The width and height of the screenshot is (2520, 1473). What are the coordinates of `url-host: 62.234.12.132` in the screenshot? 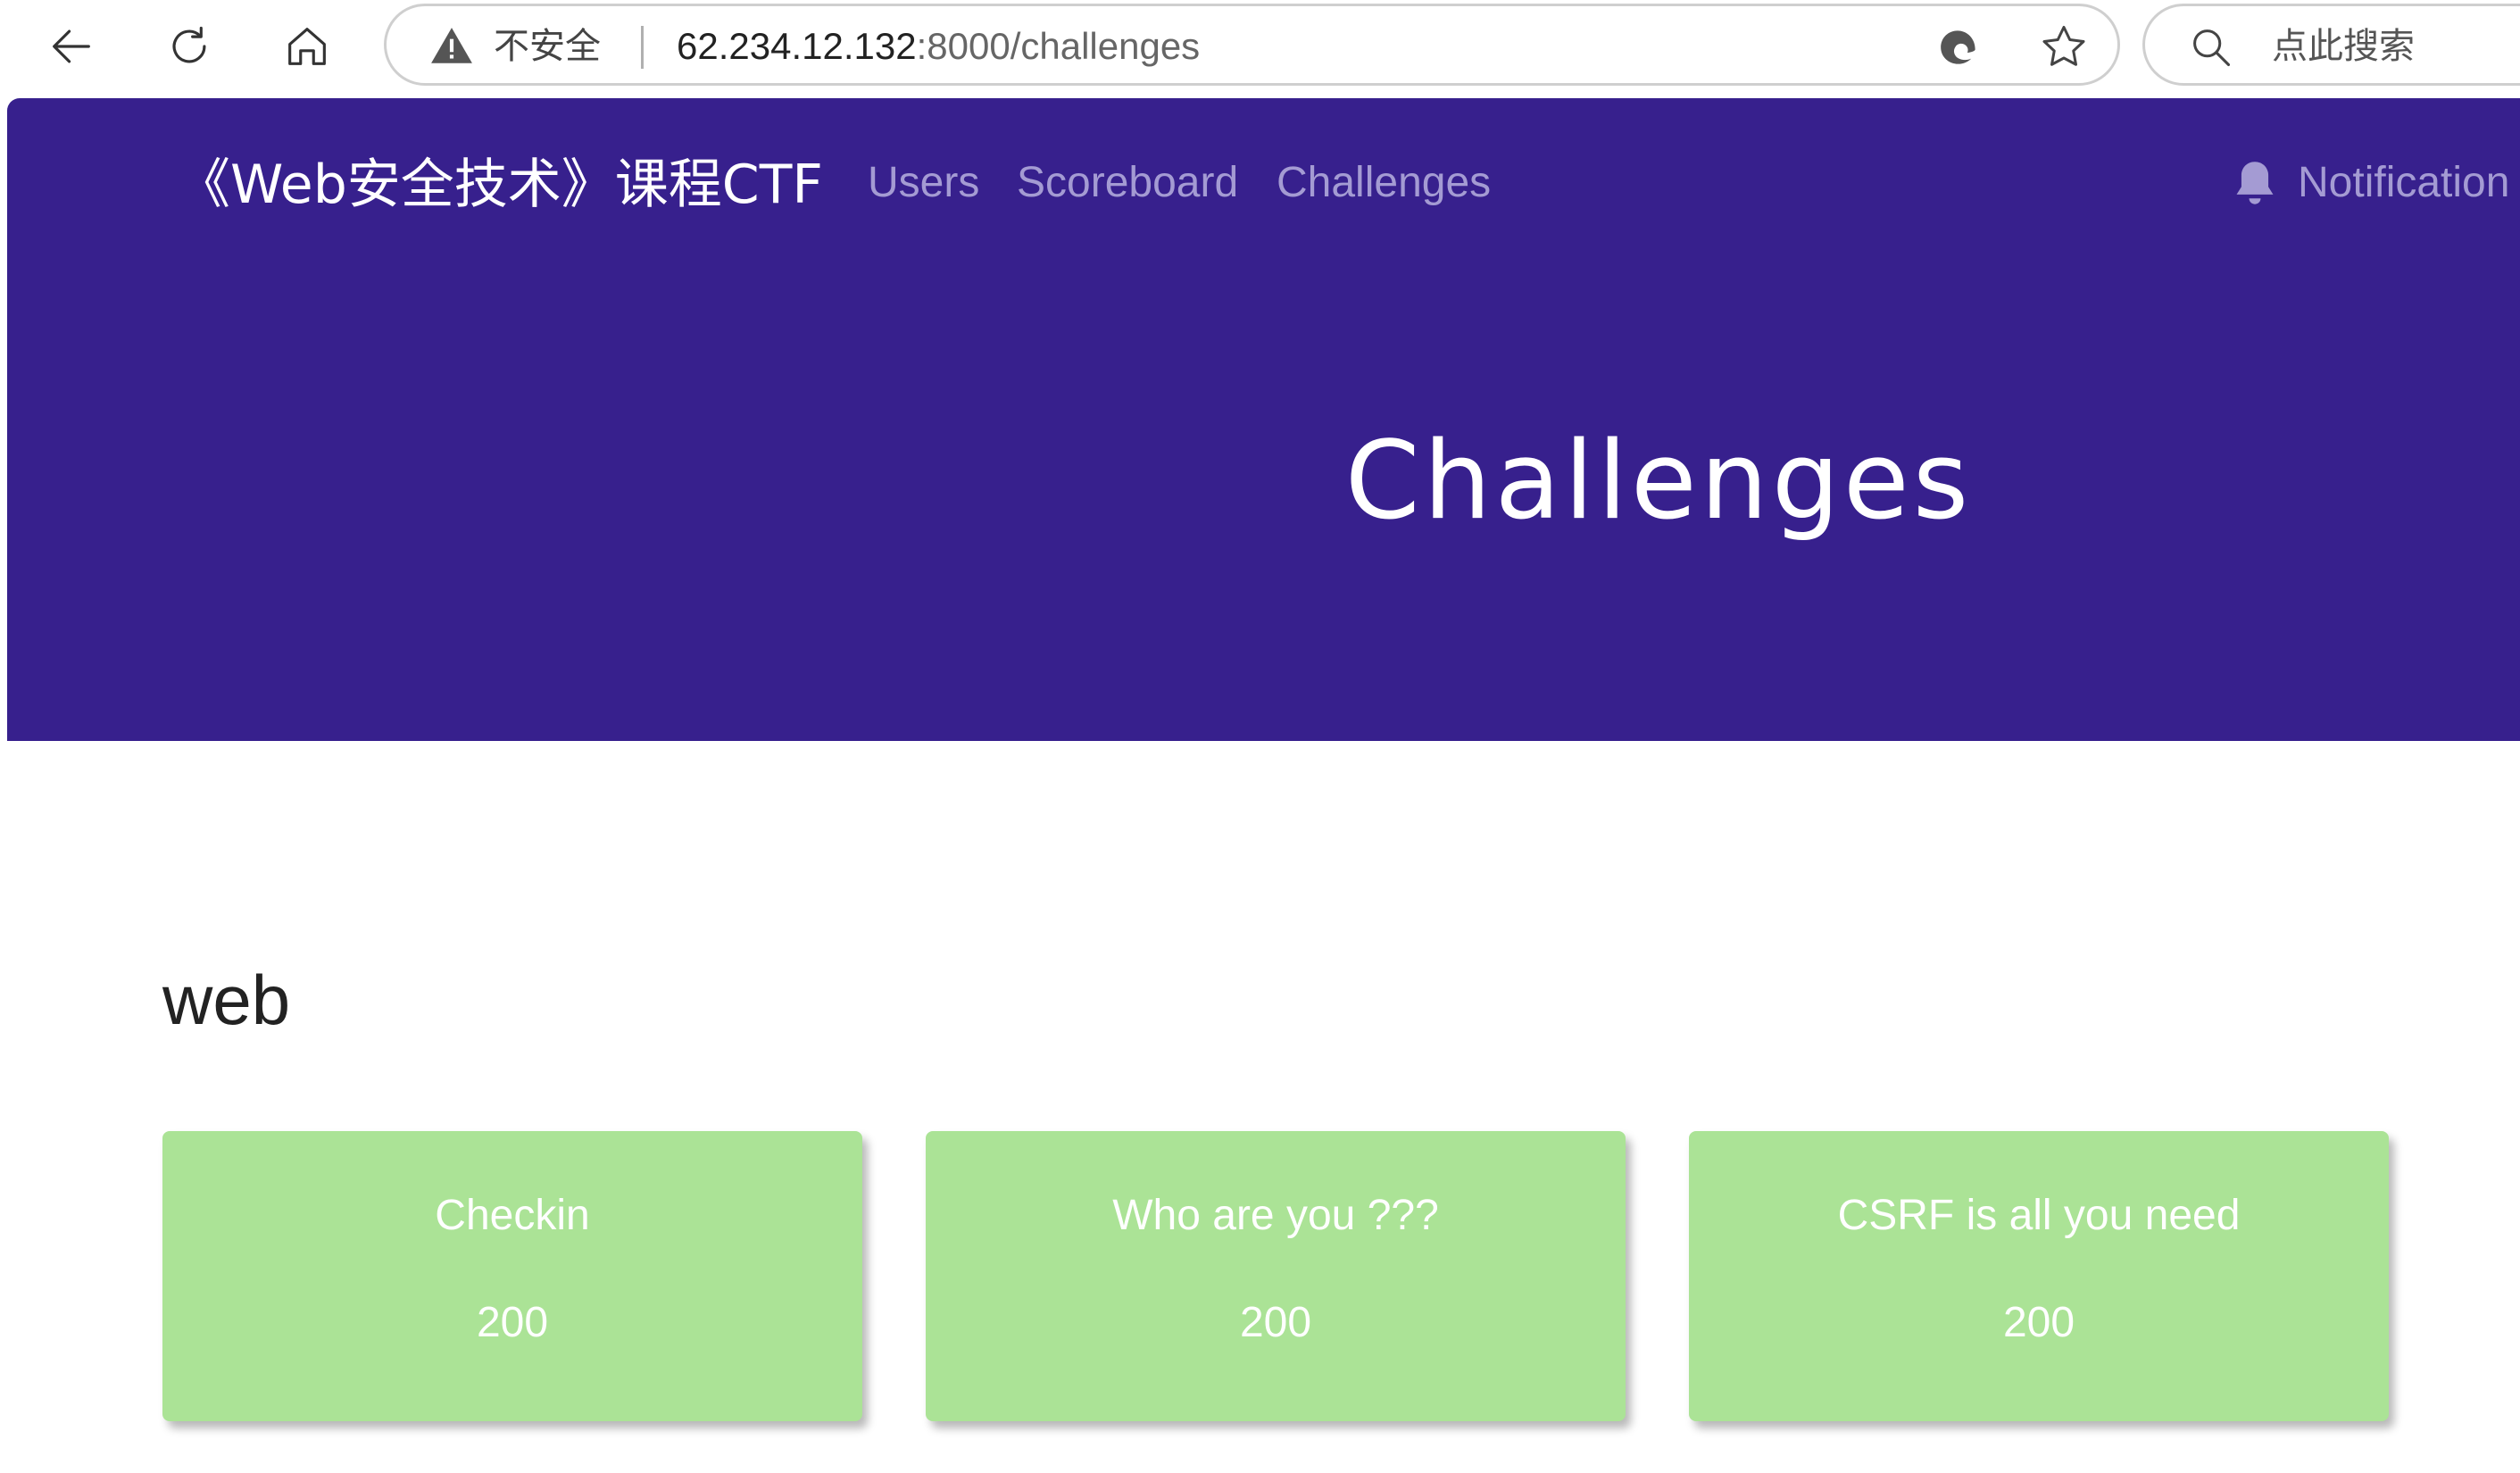 It's located at (797, 46).